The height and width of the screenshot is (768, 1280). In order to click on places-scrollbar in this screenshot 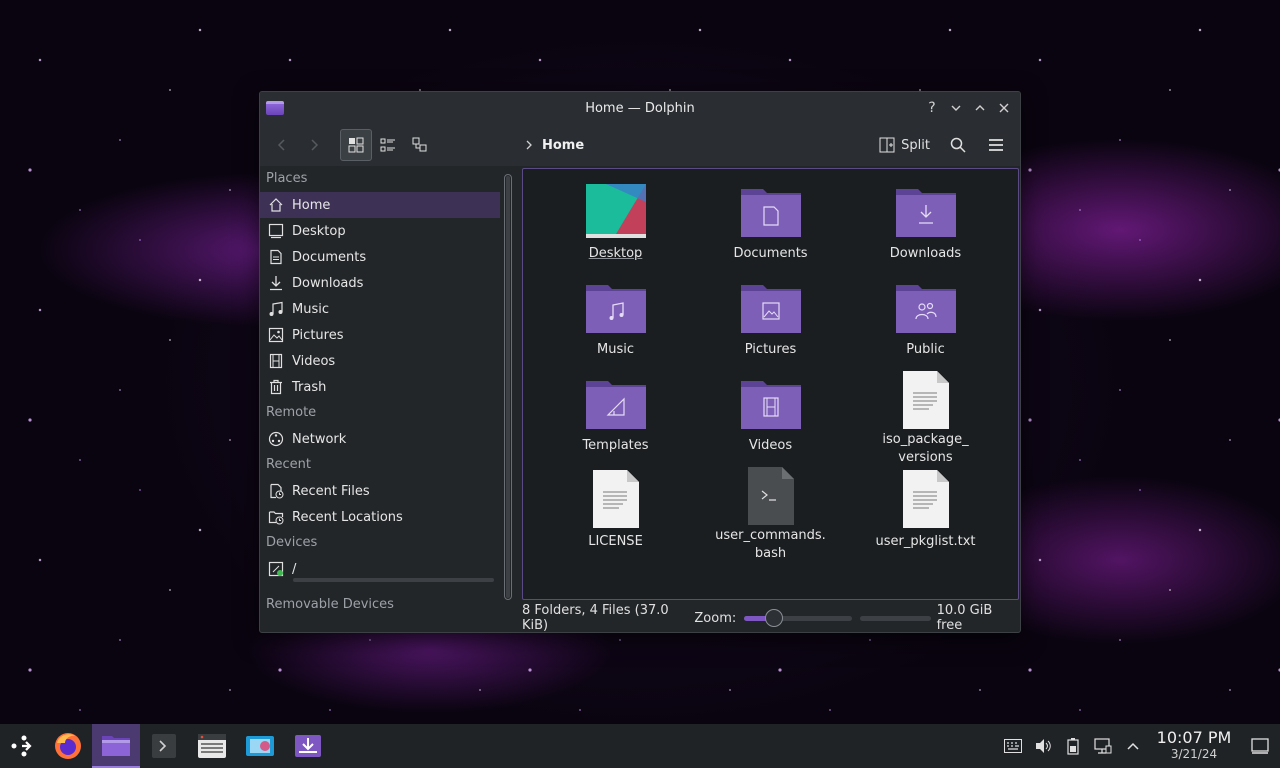, I will do `click(508, 387)`.